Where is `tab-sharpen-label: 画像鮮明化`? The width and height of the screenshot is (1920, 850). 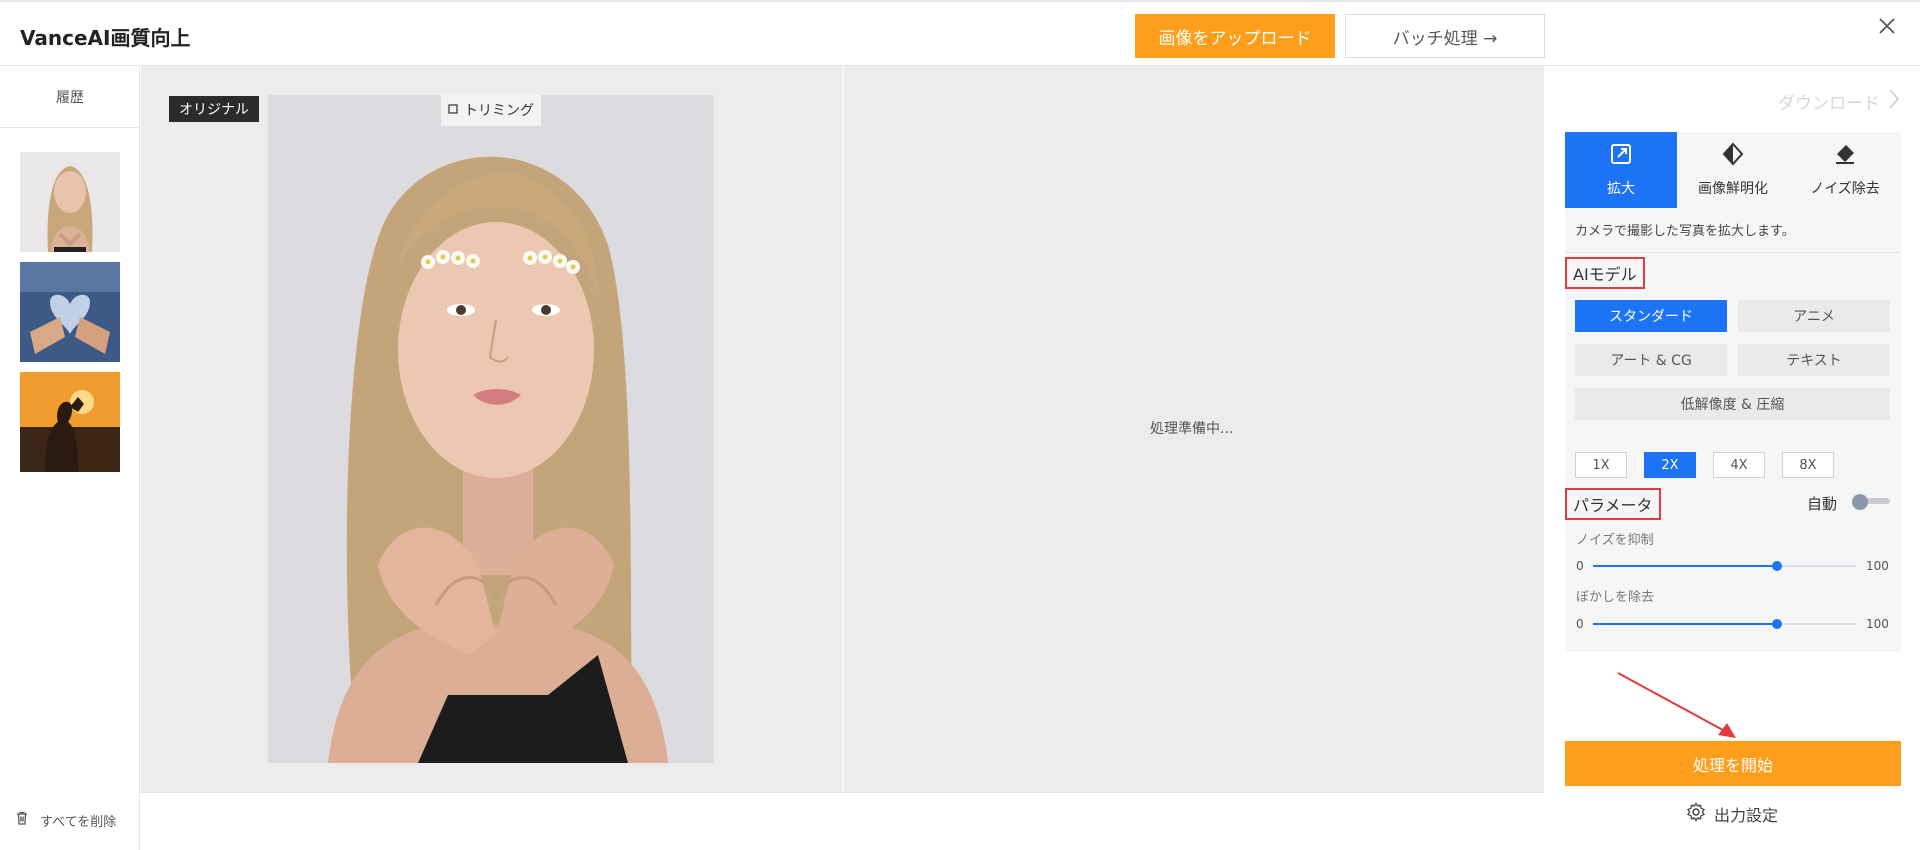
tab-sharpen-label: 画像鮮明化 is located at coordinates (1733, 189).